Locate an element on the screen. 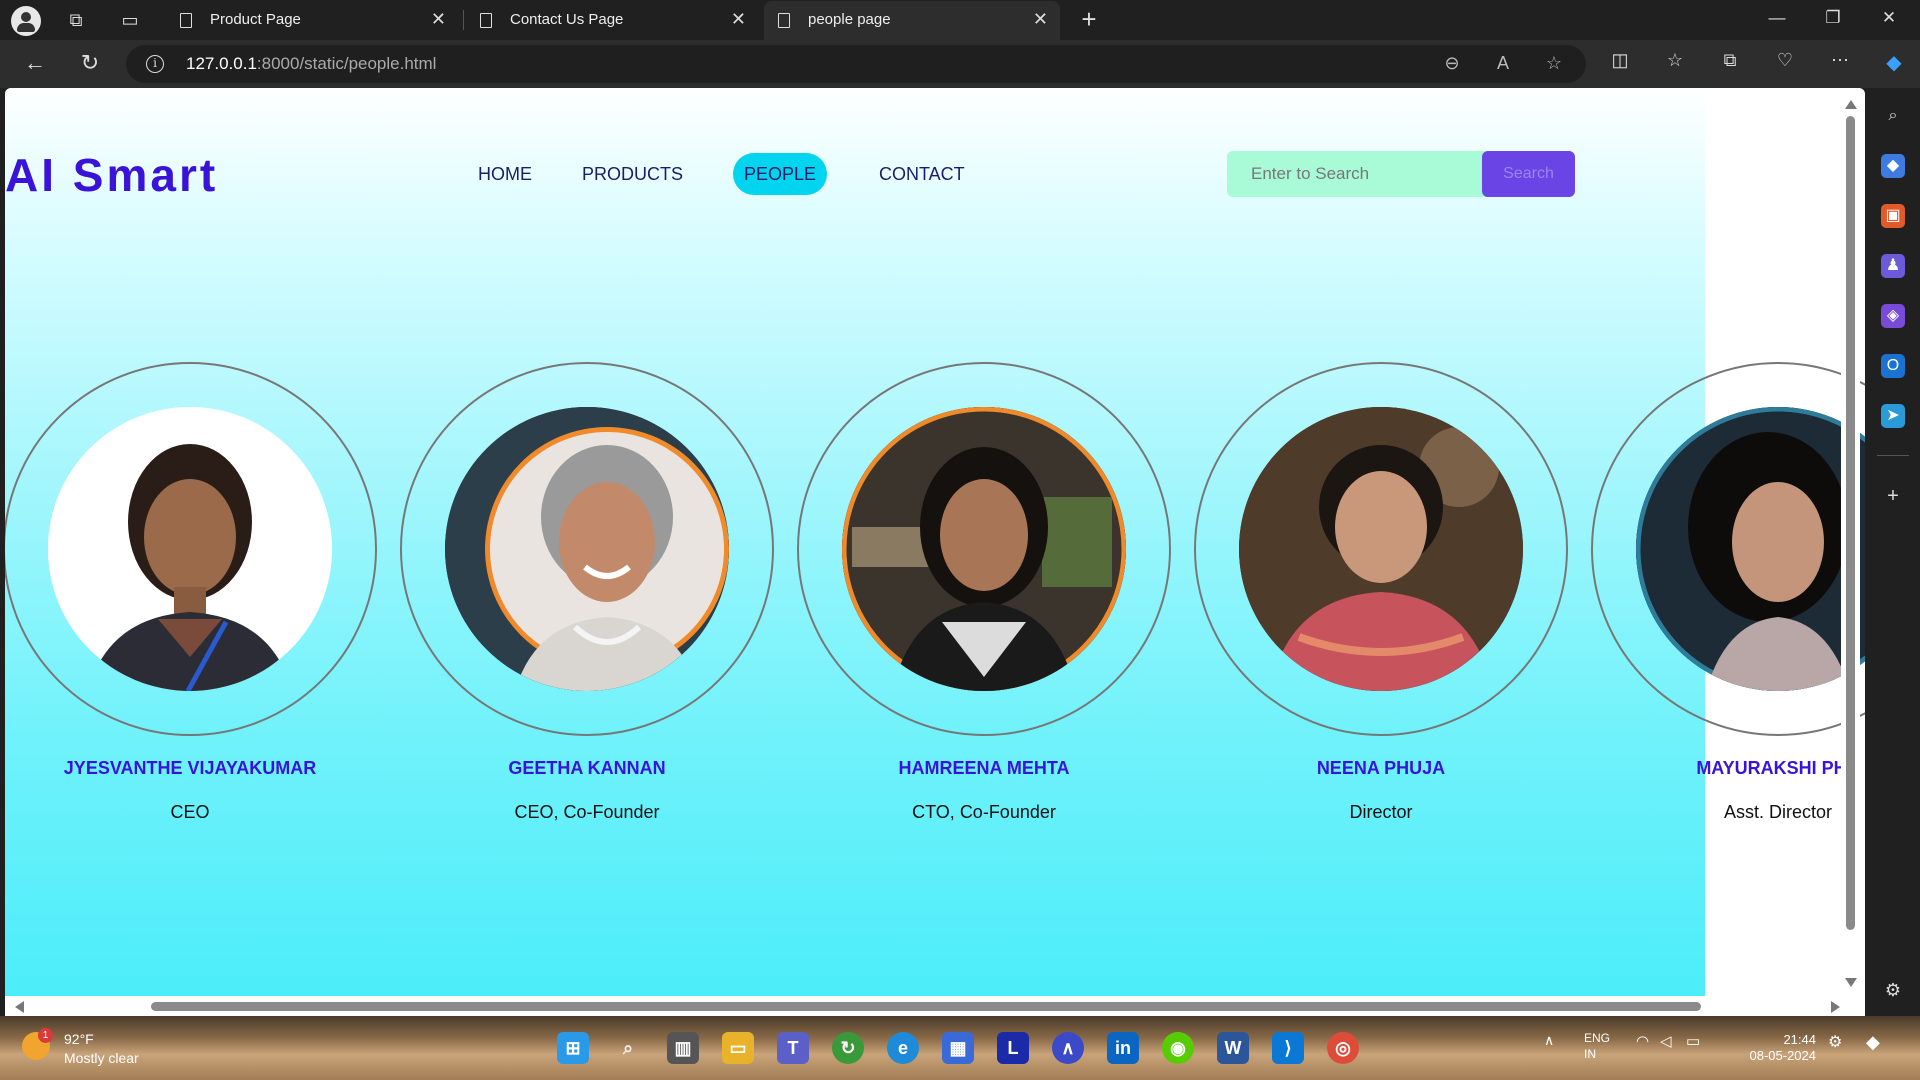  tools-icon: ▣ is located at coordinates (1893, 216).